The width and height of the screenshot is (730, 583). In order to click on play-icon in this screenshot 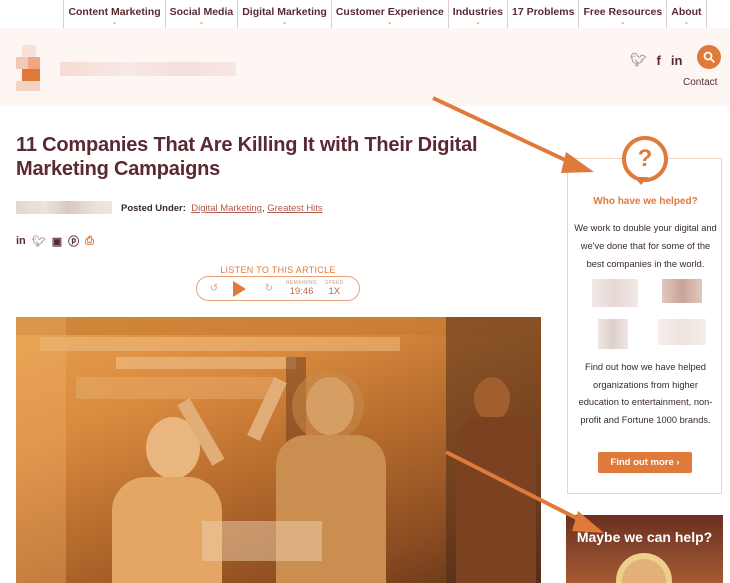, I will do `click(239, 288)`.